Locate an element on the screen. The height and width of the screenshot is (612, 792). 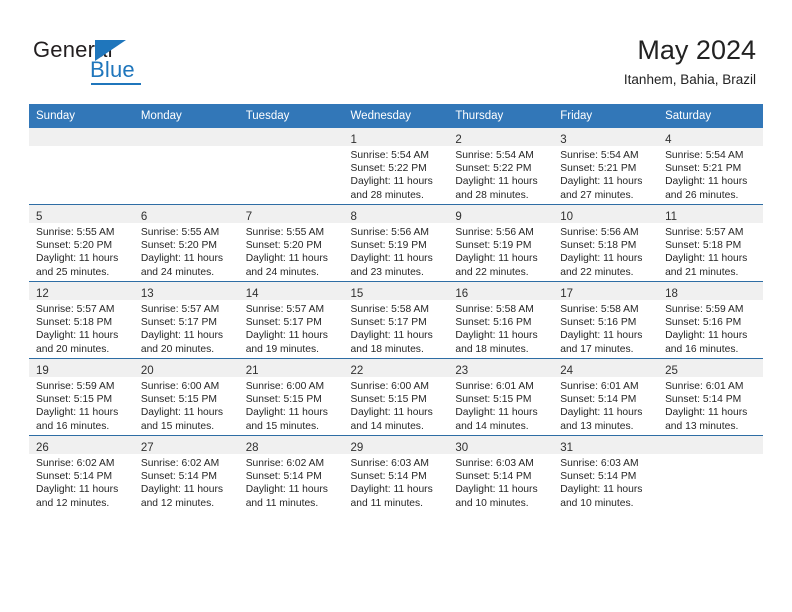
sunset-time: Sunset: 5:17 PM is located at coordinates (388, 323).